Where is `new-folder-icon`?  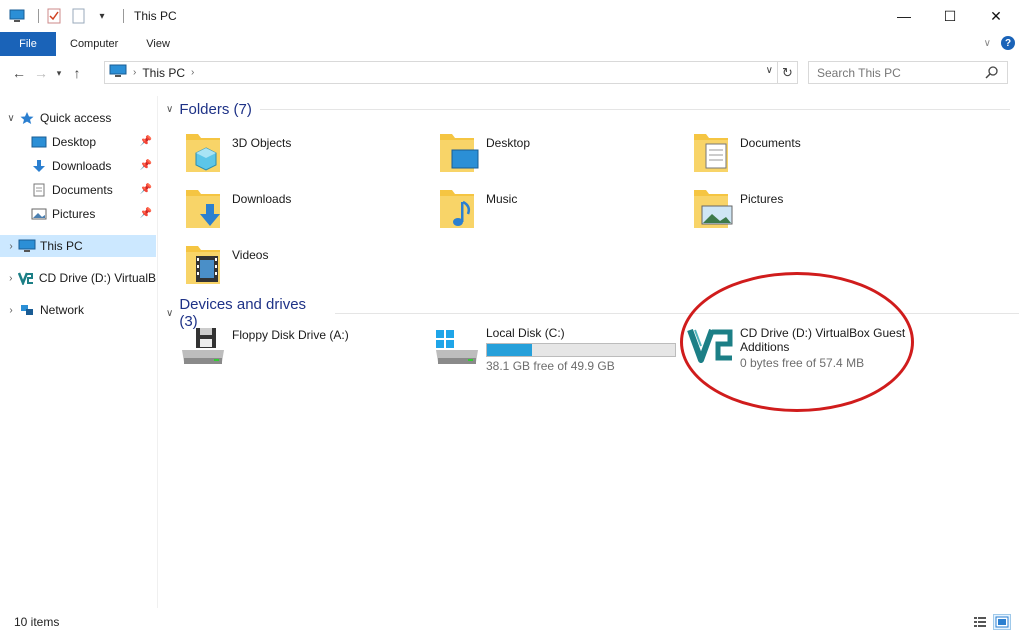
new-folder-icon is located at coordinates (78, 16).